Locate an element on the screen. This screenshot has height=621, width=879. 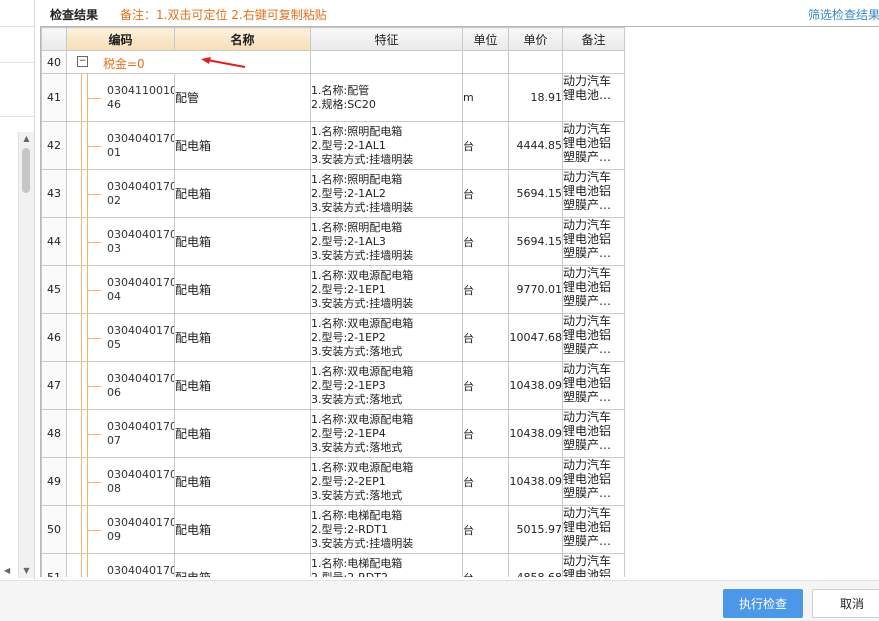
scrollbar-thumb is located at coordinates (26, 170).